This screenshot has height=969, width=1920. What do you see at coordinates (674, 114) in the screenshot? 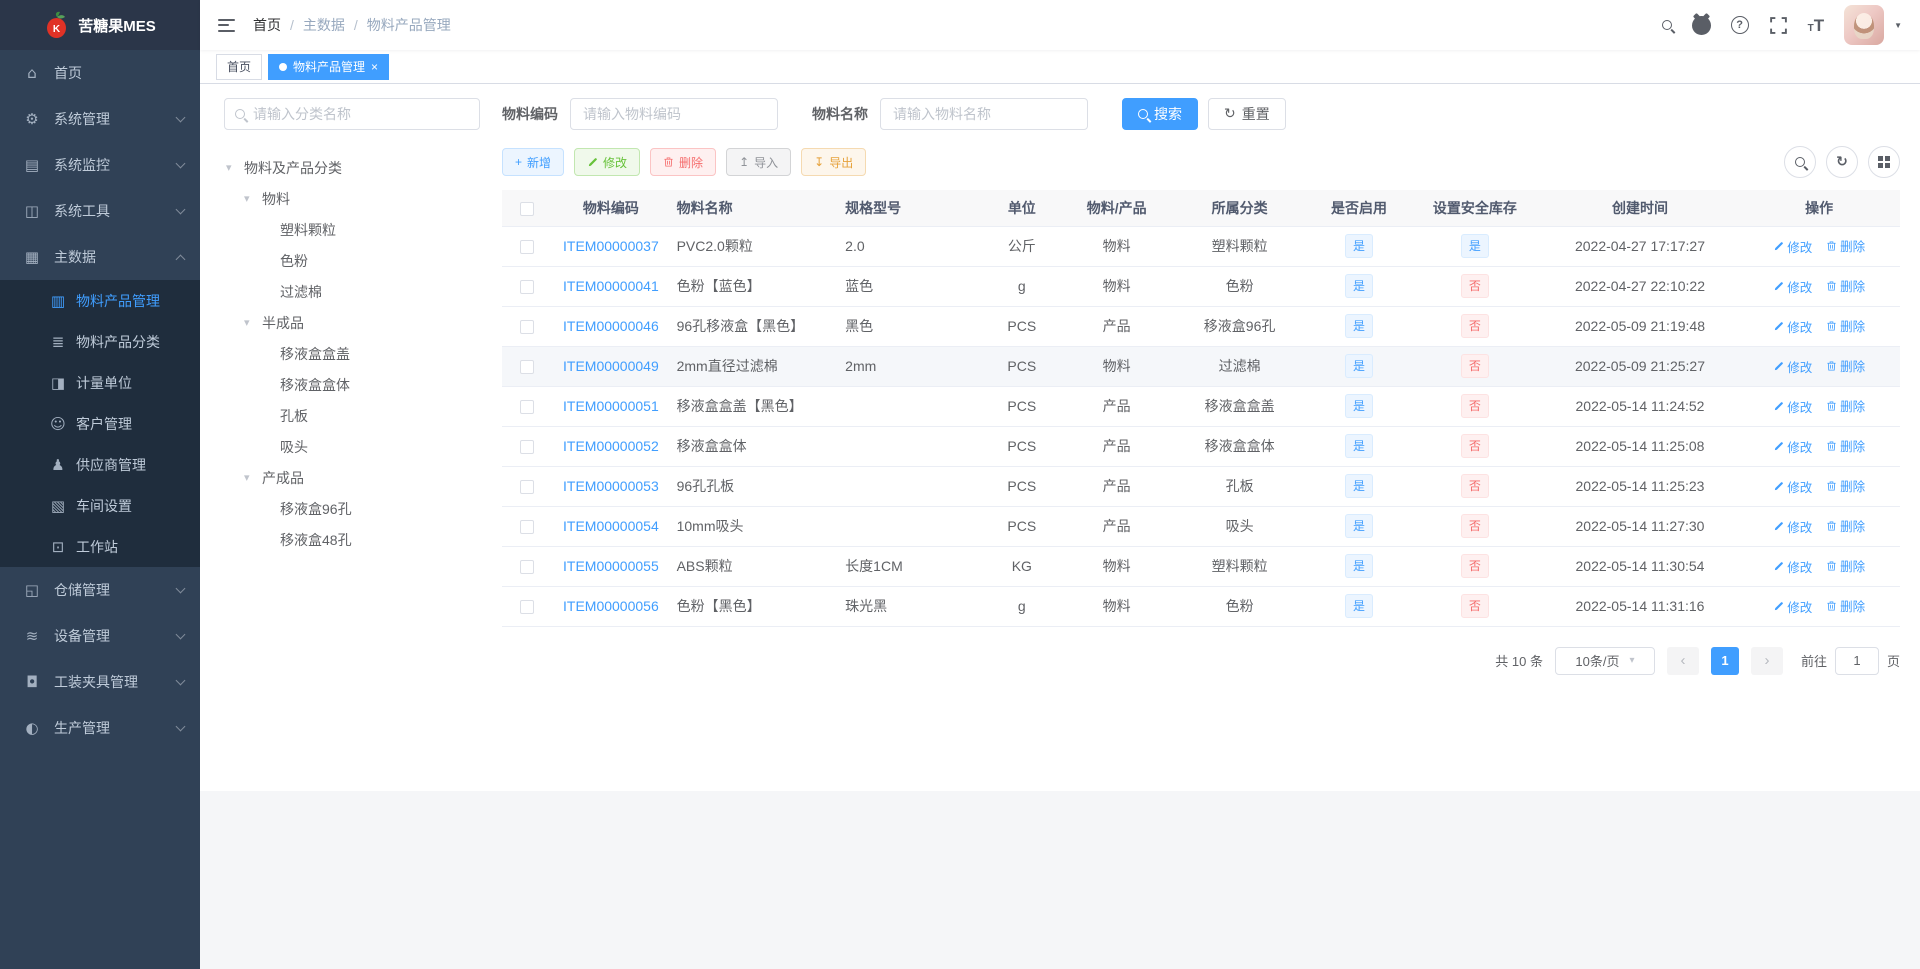
I see `material-code-input` at bounding box center [674, 114].